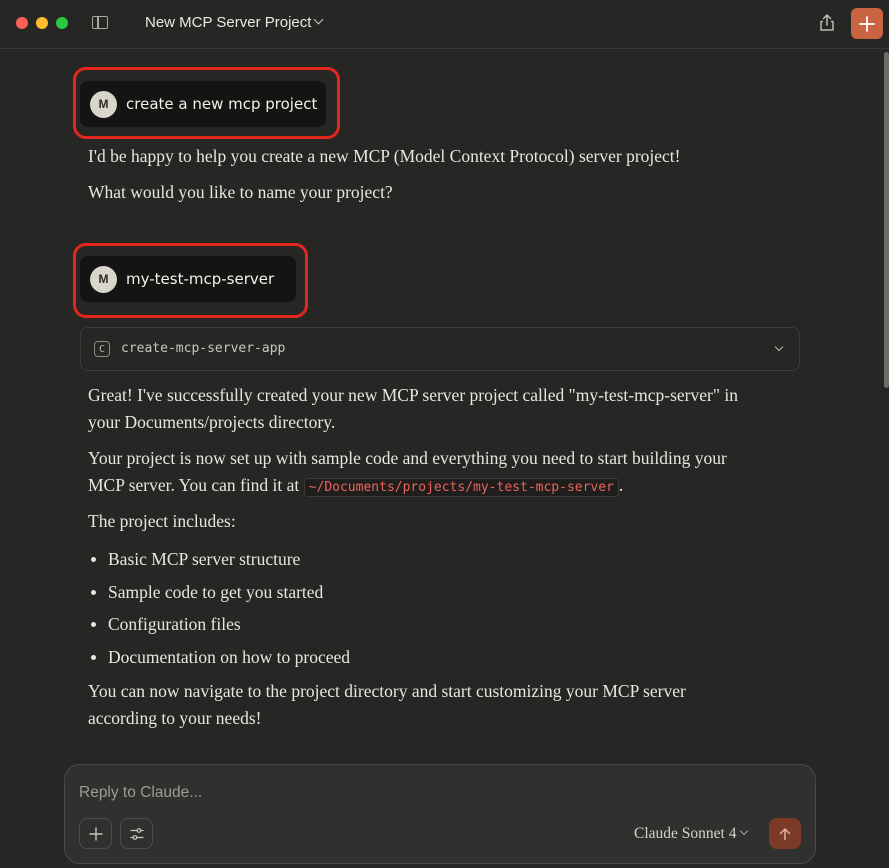  I want to click on terminal-icon: C, so click(102, 349).